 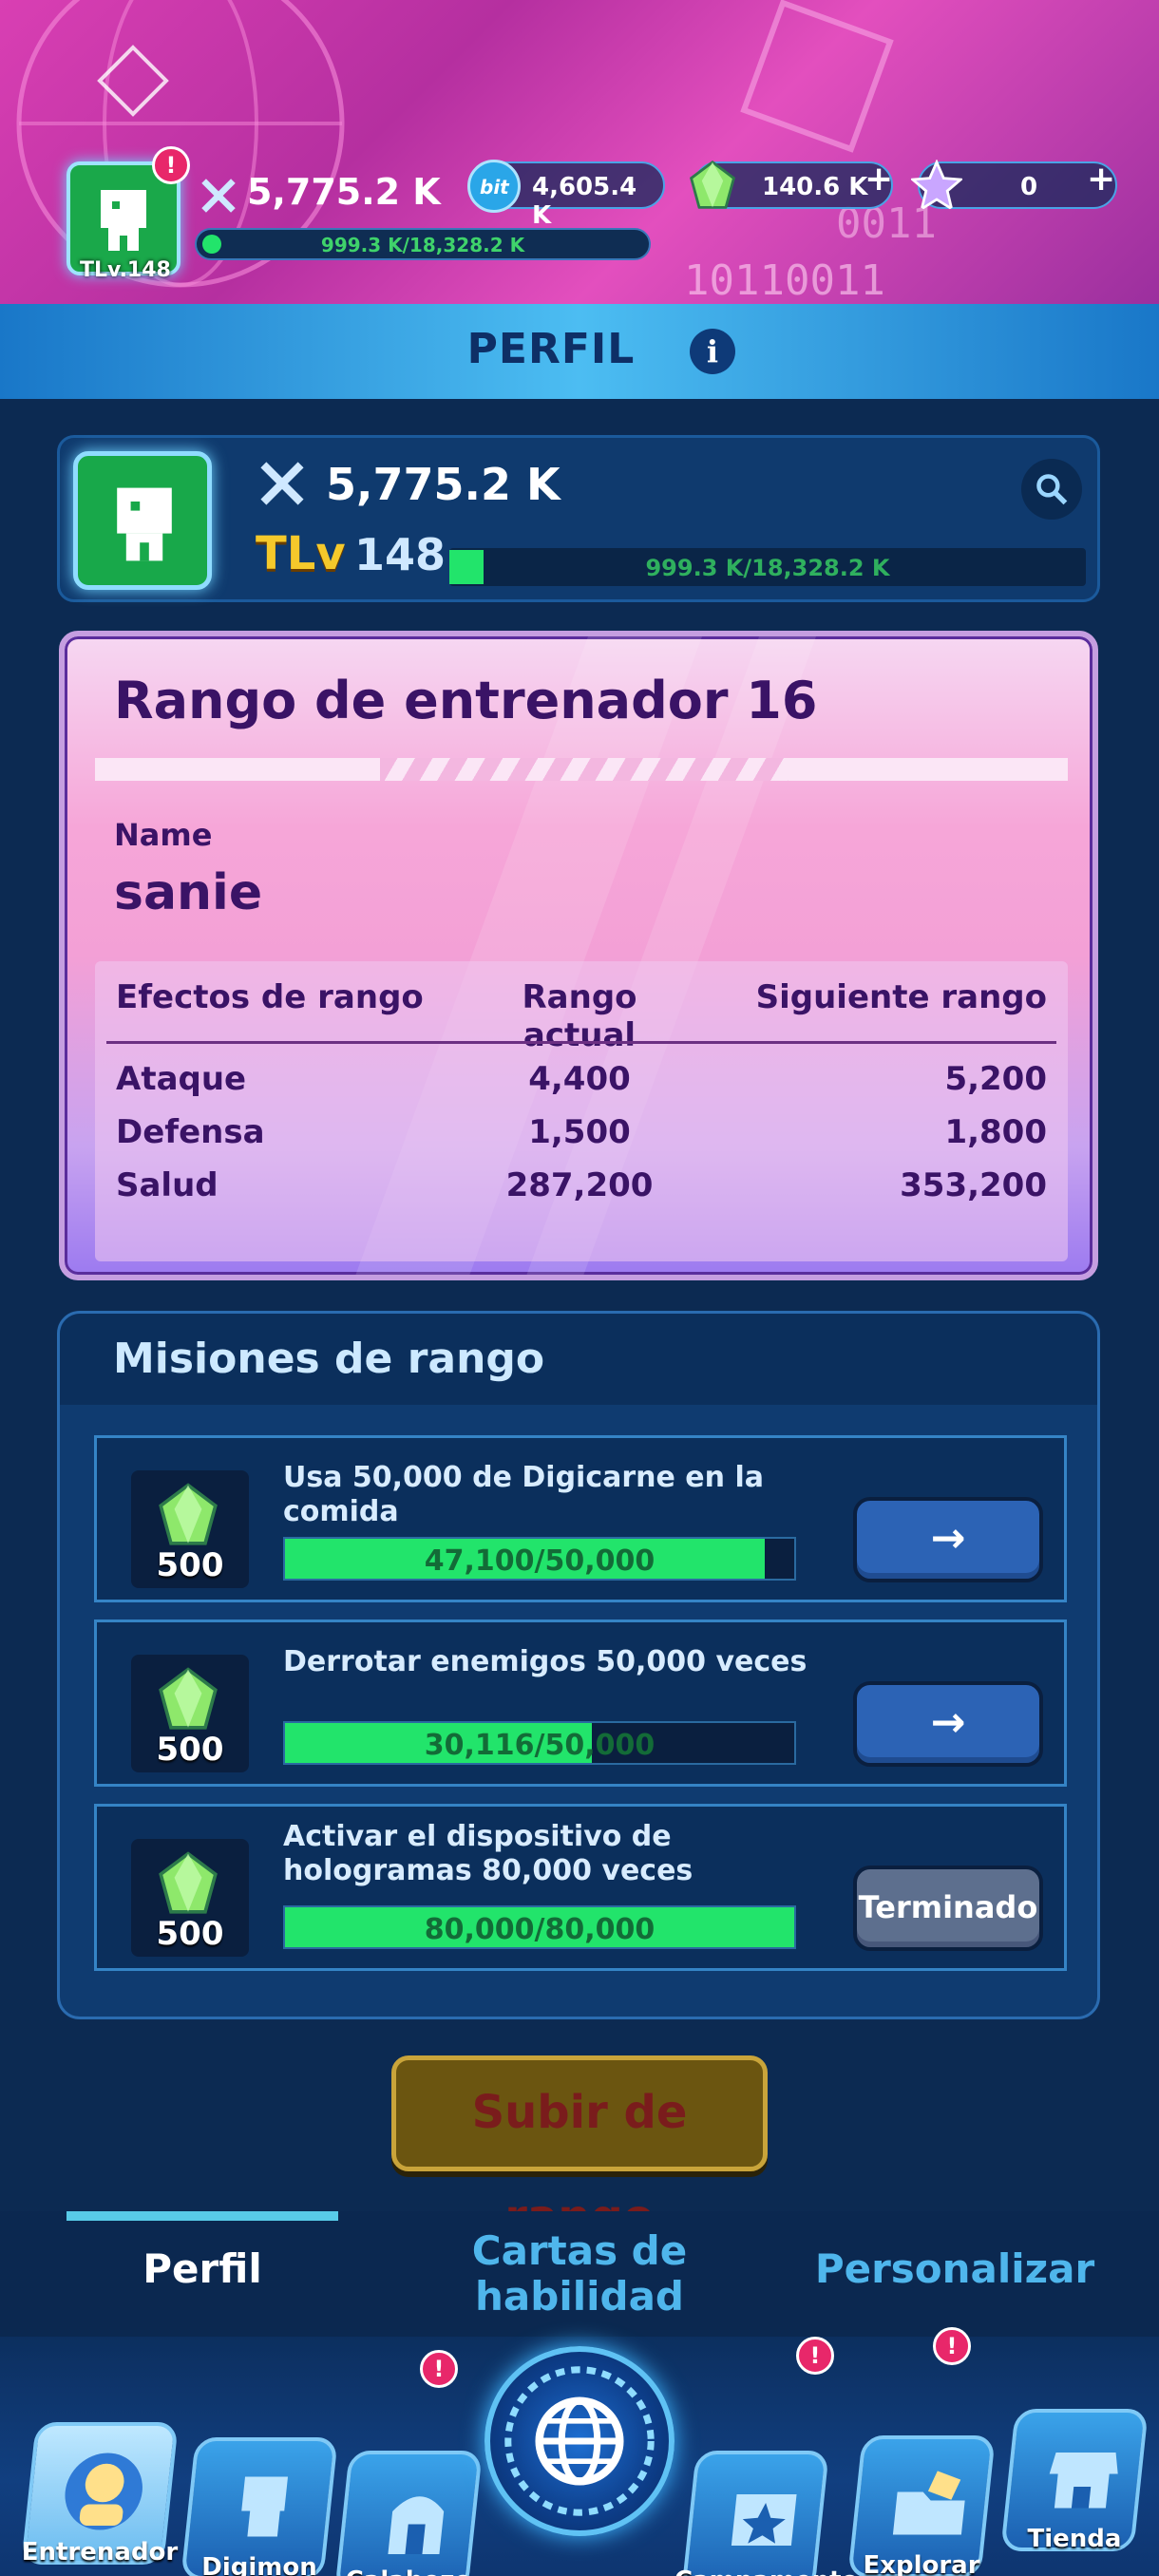 What do you see at coordinates (540, 1929) in the screenshot?
I see `mission-progress-text: 80,000/80,000` at bounding box center [540, 1929].